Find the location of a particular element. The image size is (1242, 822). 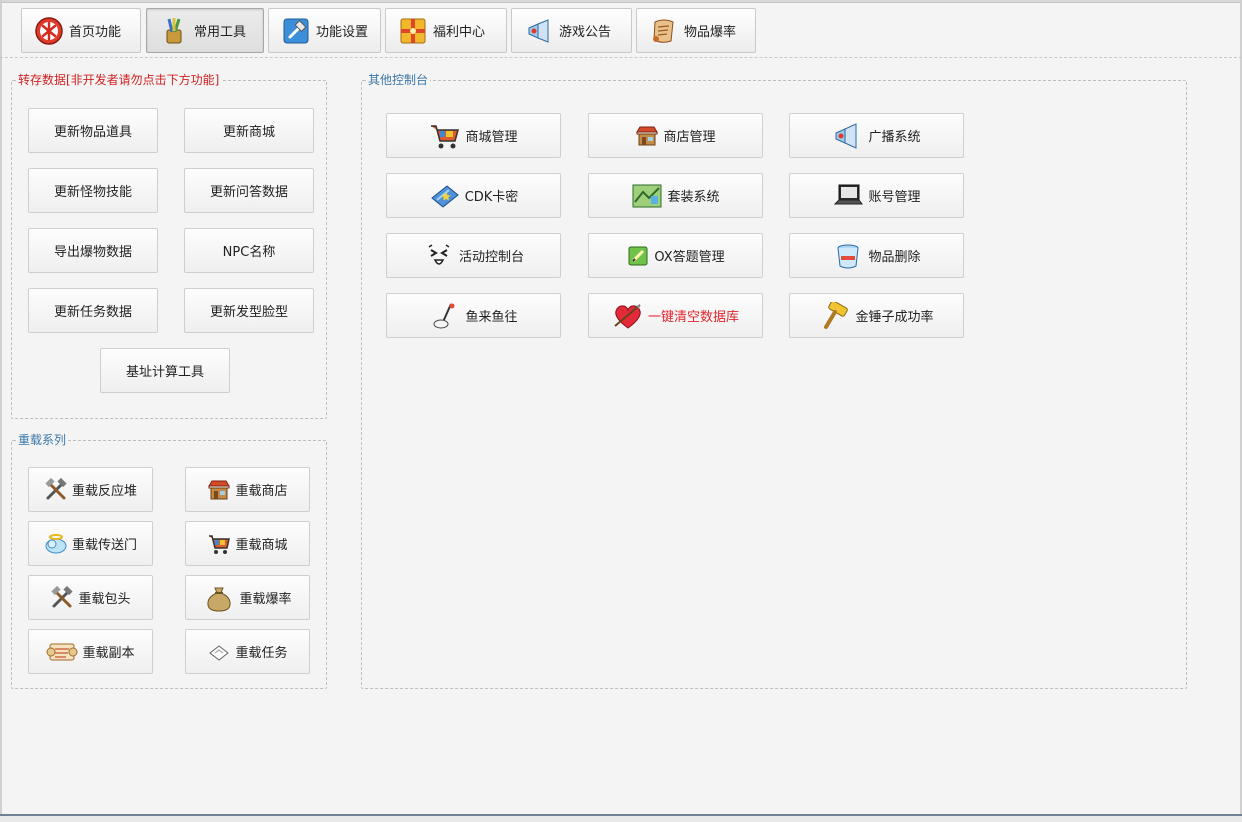

reload-reactor-label: 重载反应堆 is located at coordinates (104, 491).